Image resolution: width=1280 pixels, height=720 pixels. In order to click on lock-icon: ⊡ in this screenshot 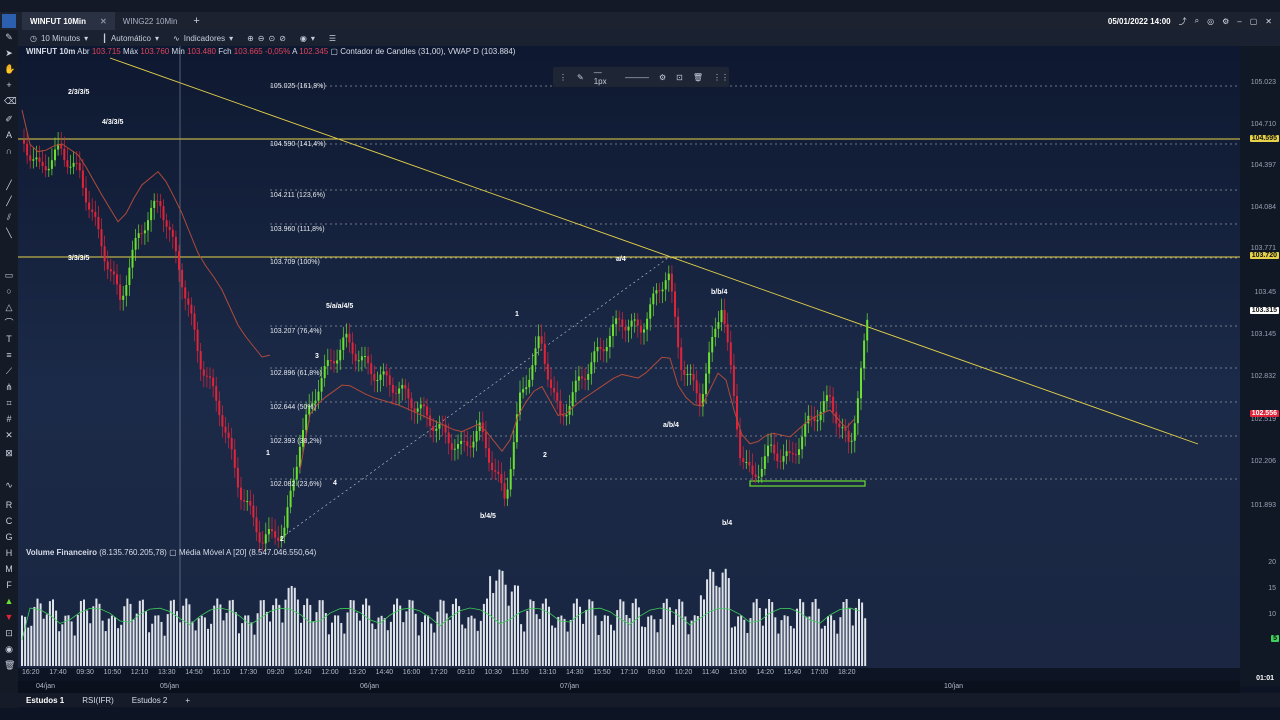, I will do `click(679, 77)`.